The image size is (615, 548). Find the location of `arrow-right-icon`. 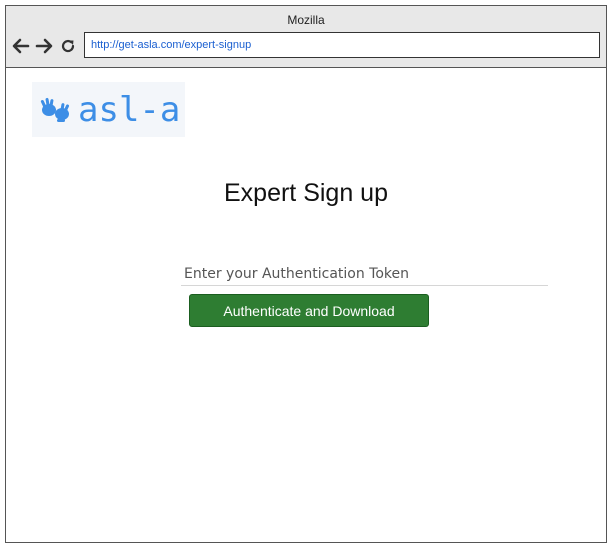

arrow-right-icon is located at coordinates (44, 46).